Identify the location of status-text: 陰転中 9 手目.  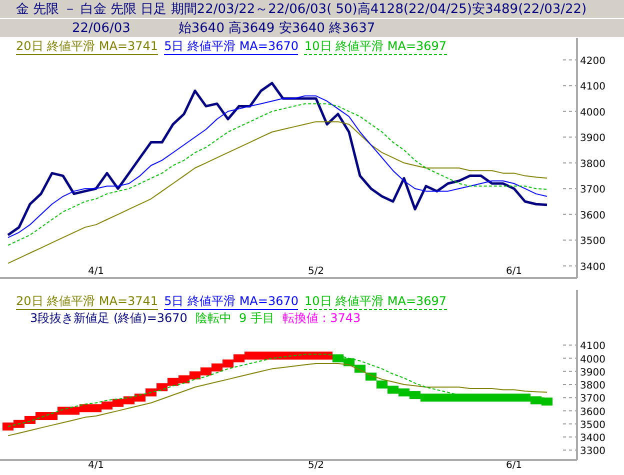
(234, 318).